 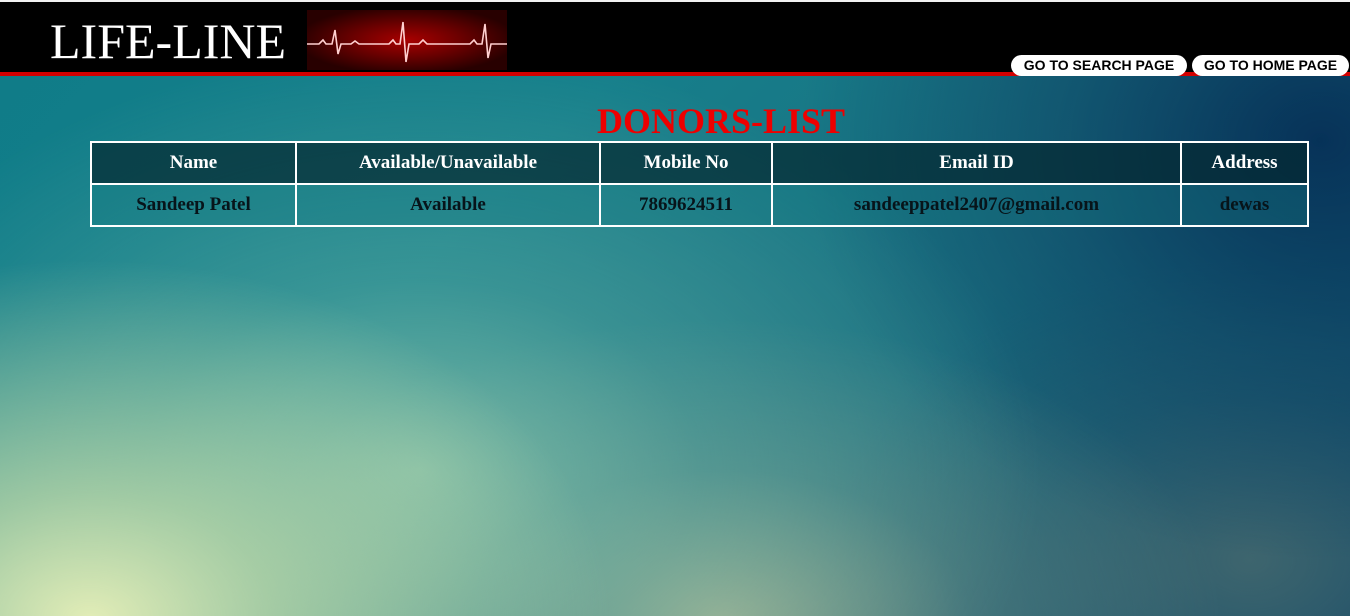 I want to click on go-to-search-page-button: GO TO SEARCH PAGE, so click(x=1099, y=65).